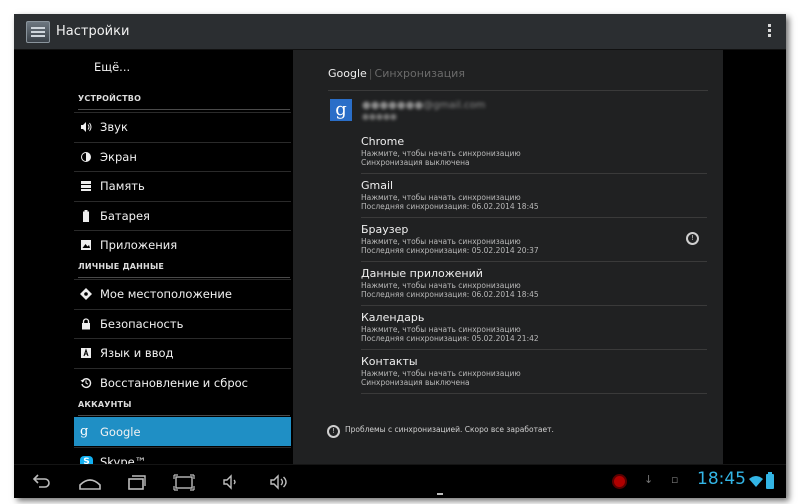 The image size is (802, 504). I want to click on notification-icon: ▫, so click(675, 479).